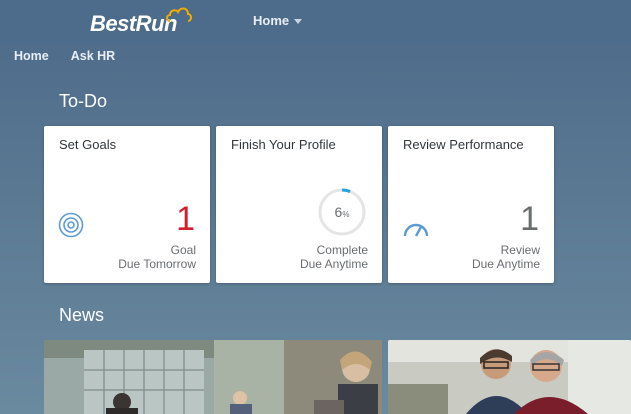 The width and height of the screenshot is (631, 414). Describe the element at coordinates (133, 23) in the screenshot. I see `logo-text: BestRun` at that location.